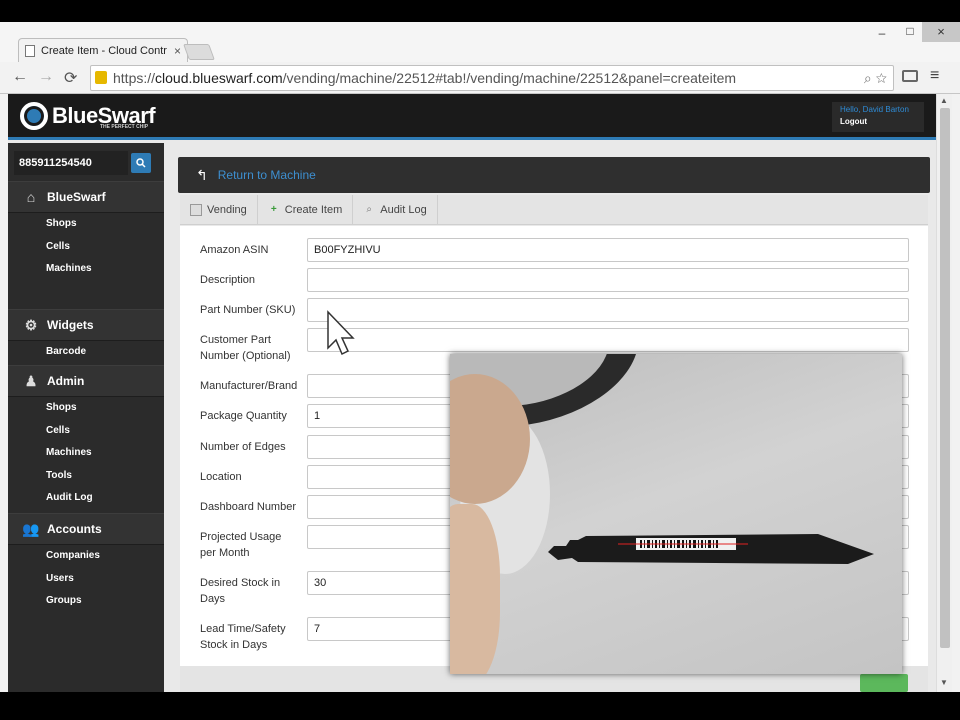 The width and height of the screenshot is (960, 720). Describe the element at coordinates (234, 250) in the screenshot. I see `asin-label: Amazon ASIN` at that location.